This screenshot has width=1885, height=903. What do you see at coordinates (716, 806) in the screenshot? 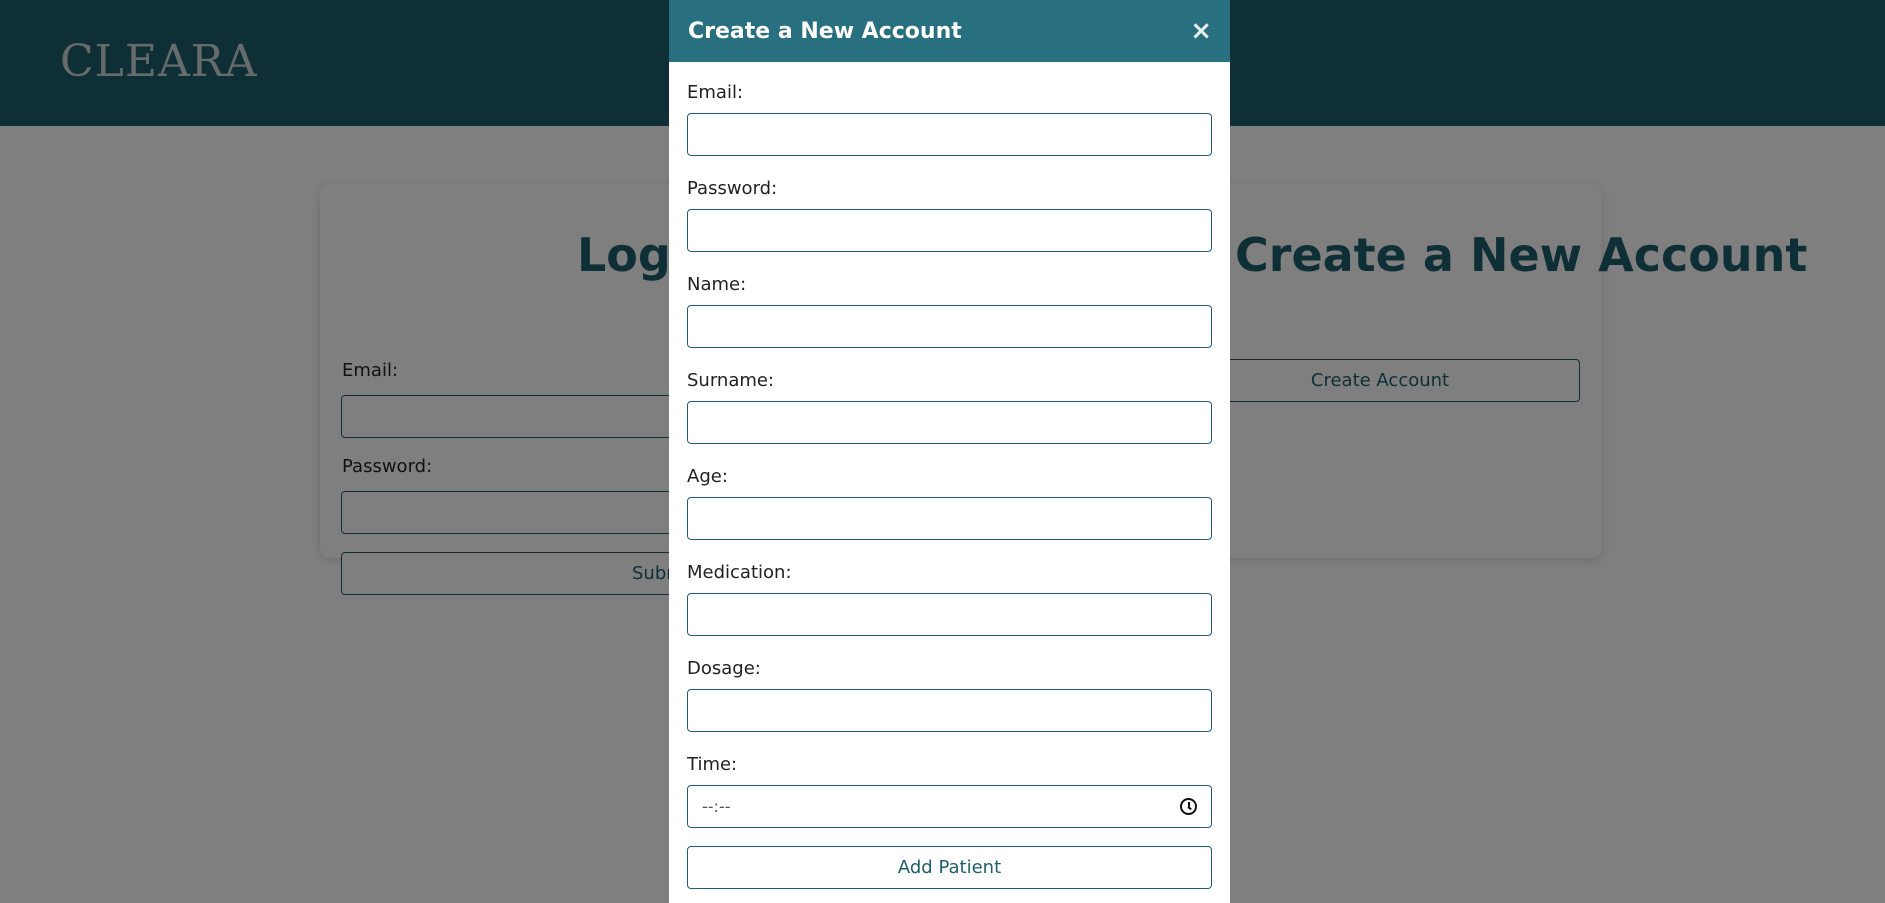
I see `time-placeholder: --:--` at bounding box center [716, 806].